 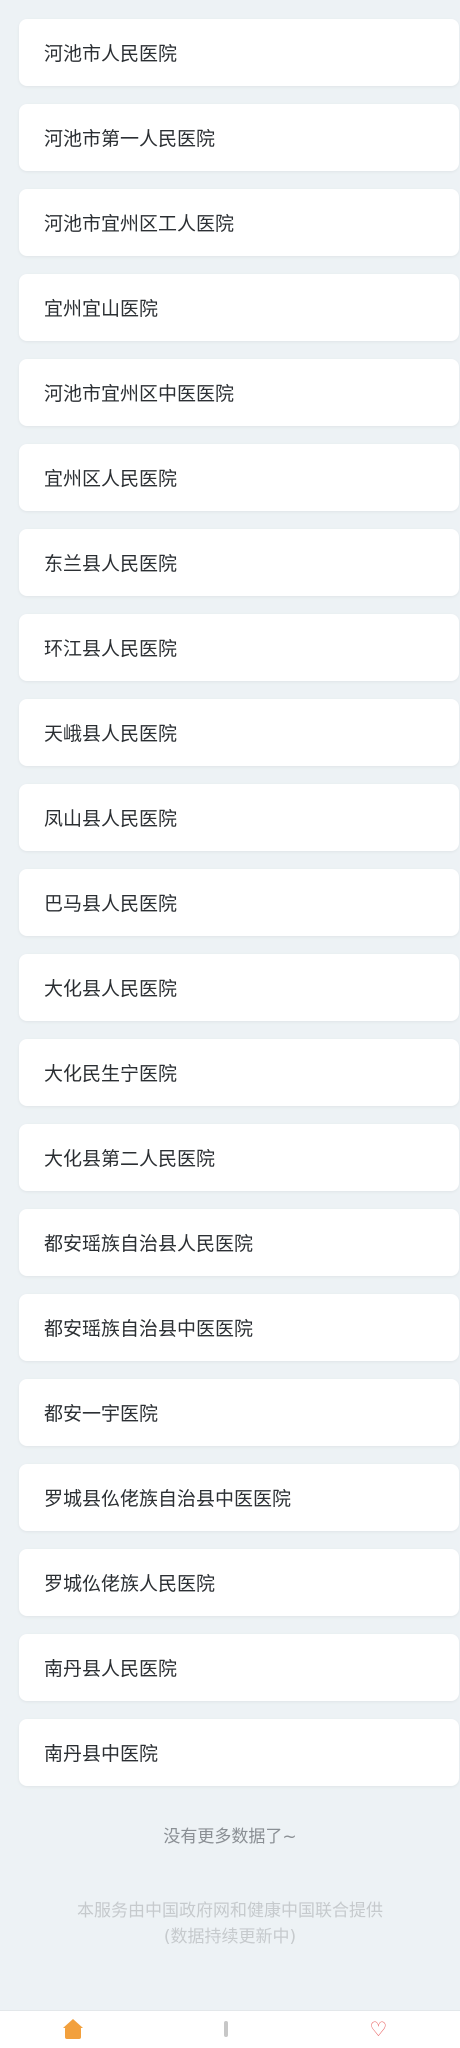 I want to click on hospital-card: 都安瑶族自治县人民医院, so click(x=239, y=1242).